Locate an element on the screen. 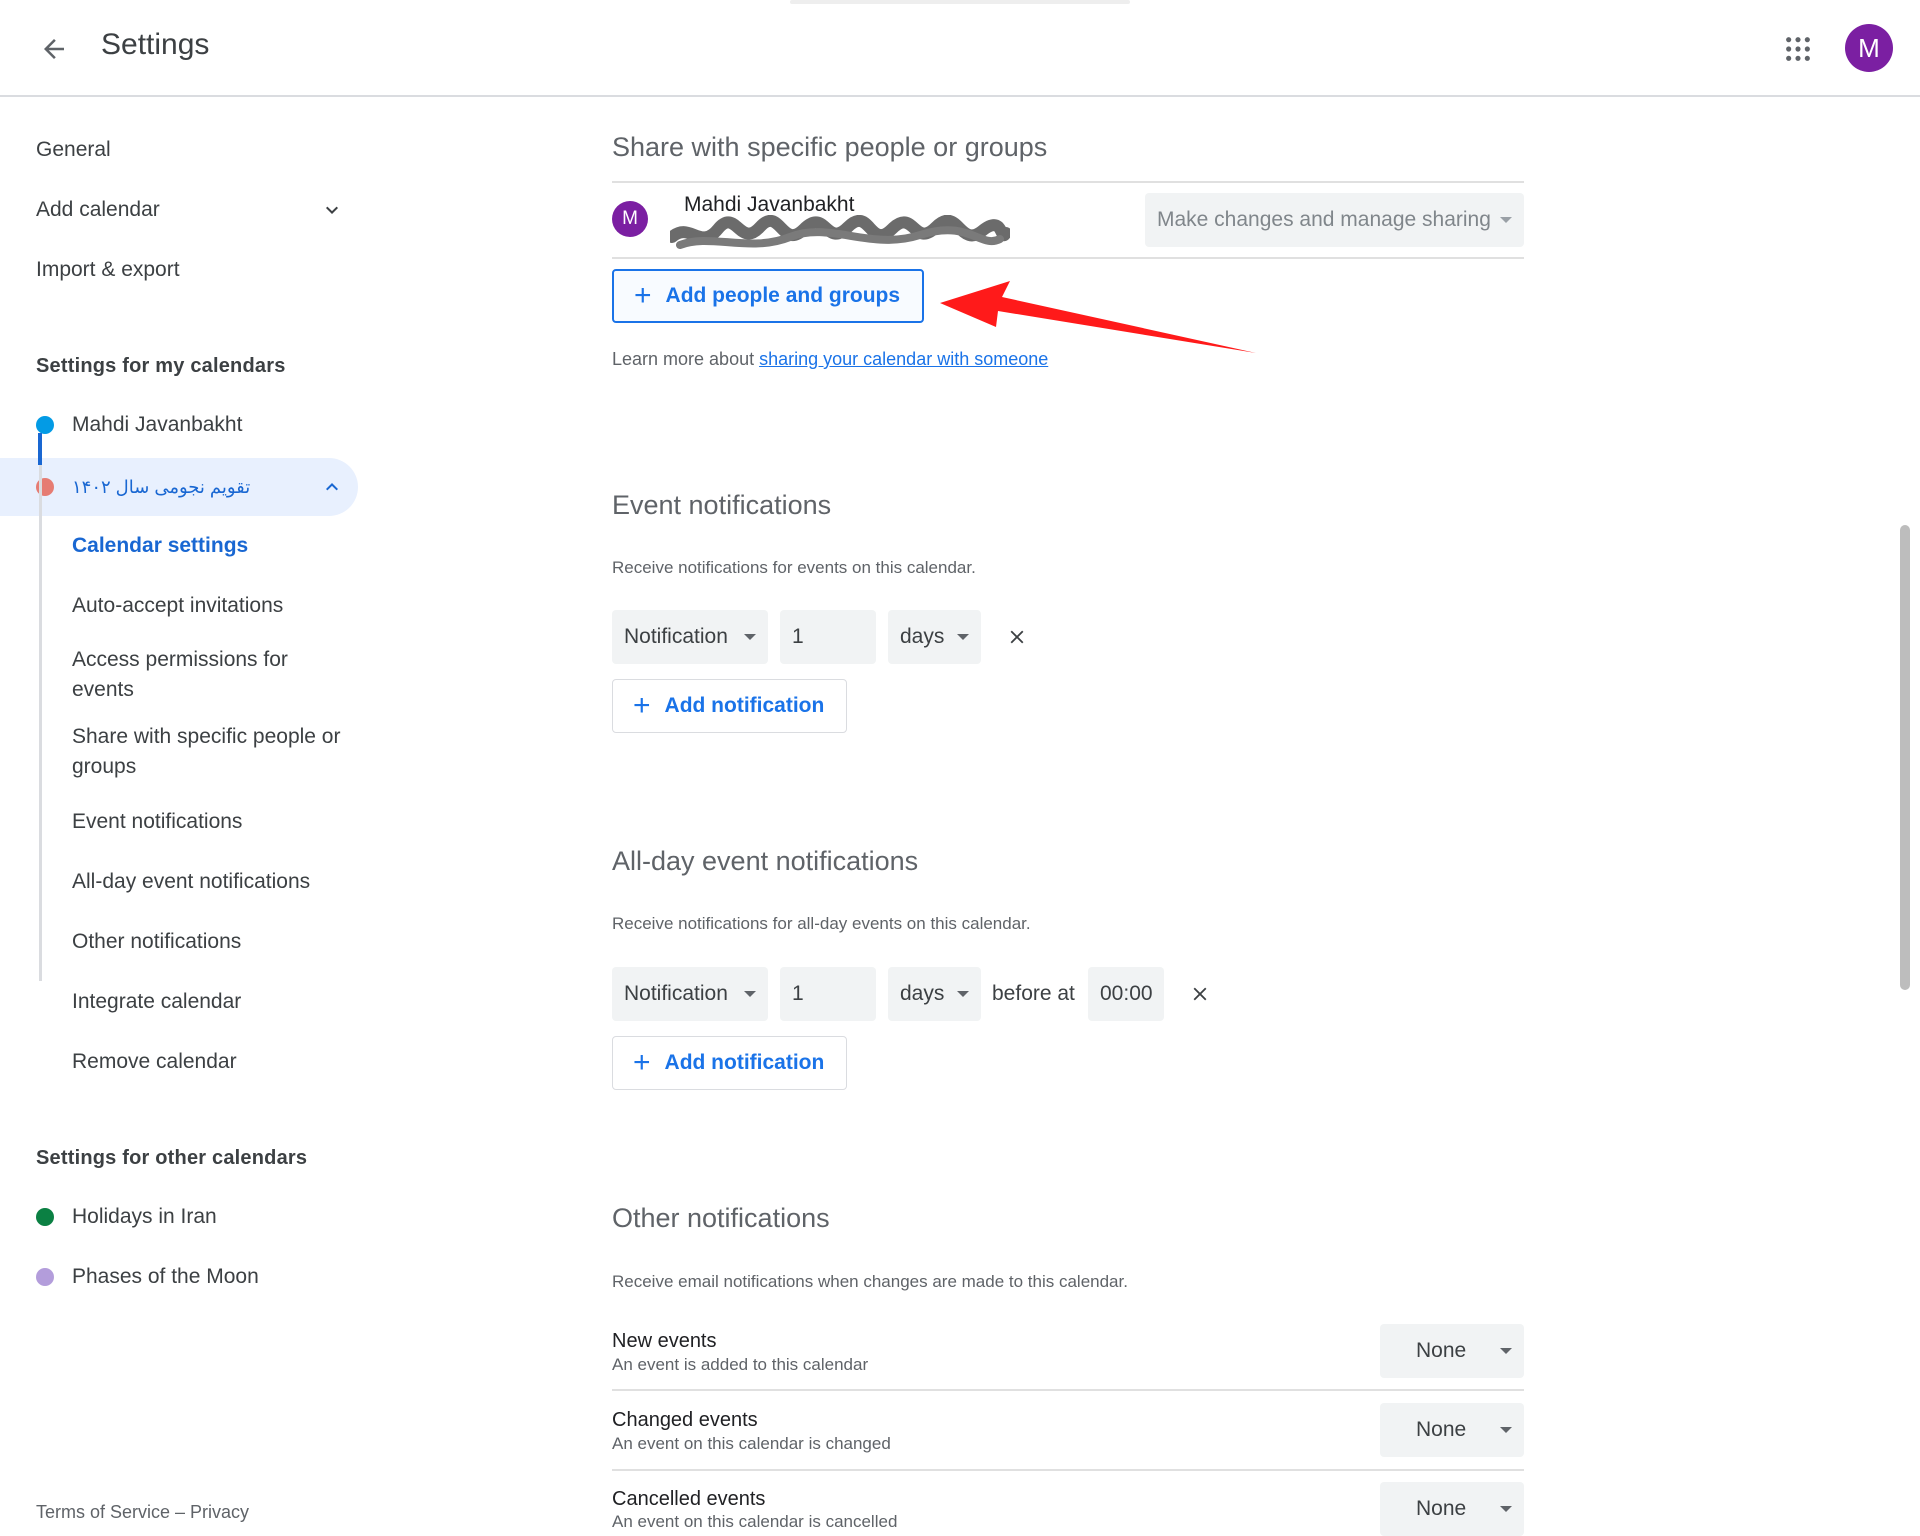 This screenshot has width=1920, height=1536. notification-amount-input: 1 is located at coordinates (828, 637).